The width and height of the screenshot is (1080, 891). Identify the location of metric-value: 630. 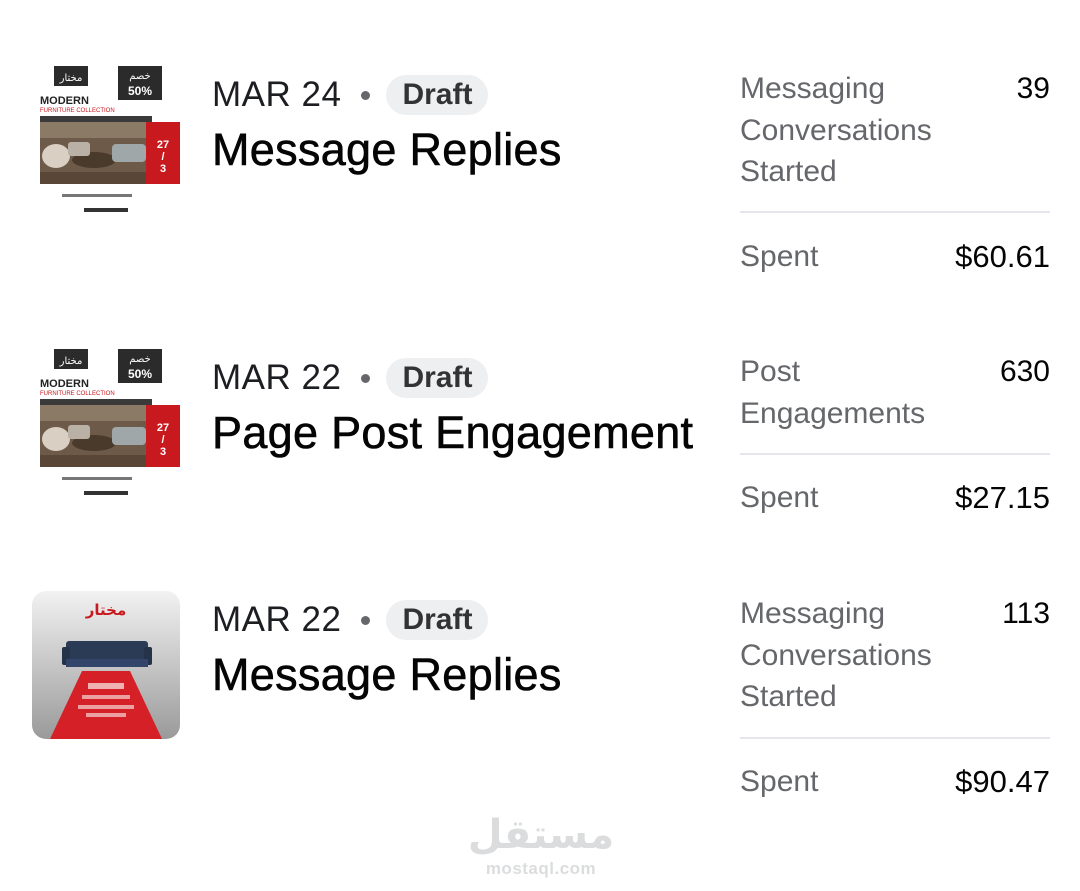
(1024, 371).